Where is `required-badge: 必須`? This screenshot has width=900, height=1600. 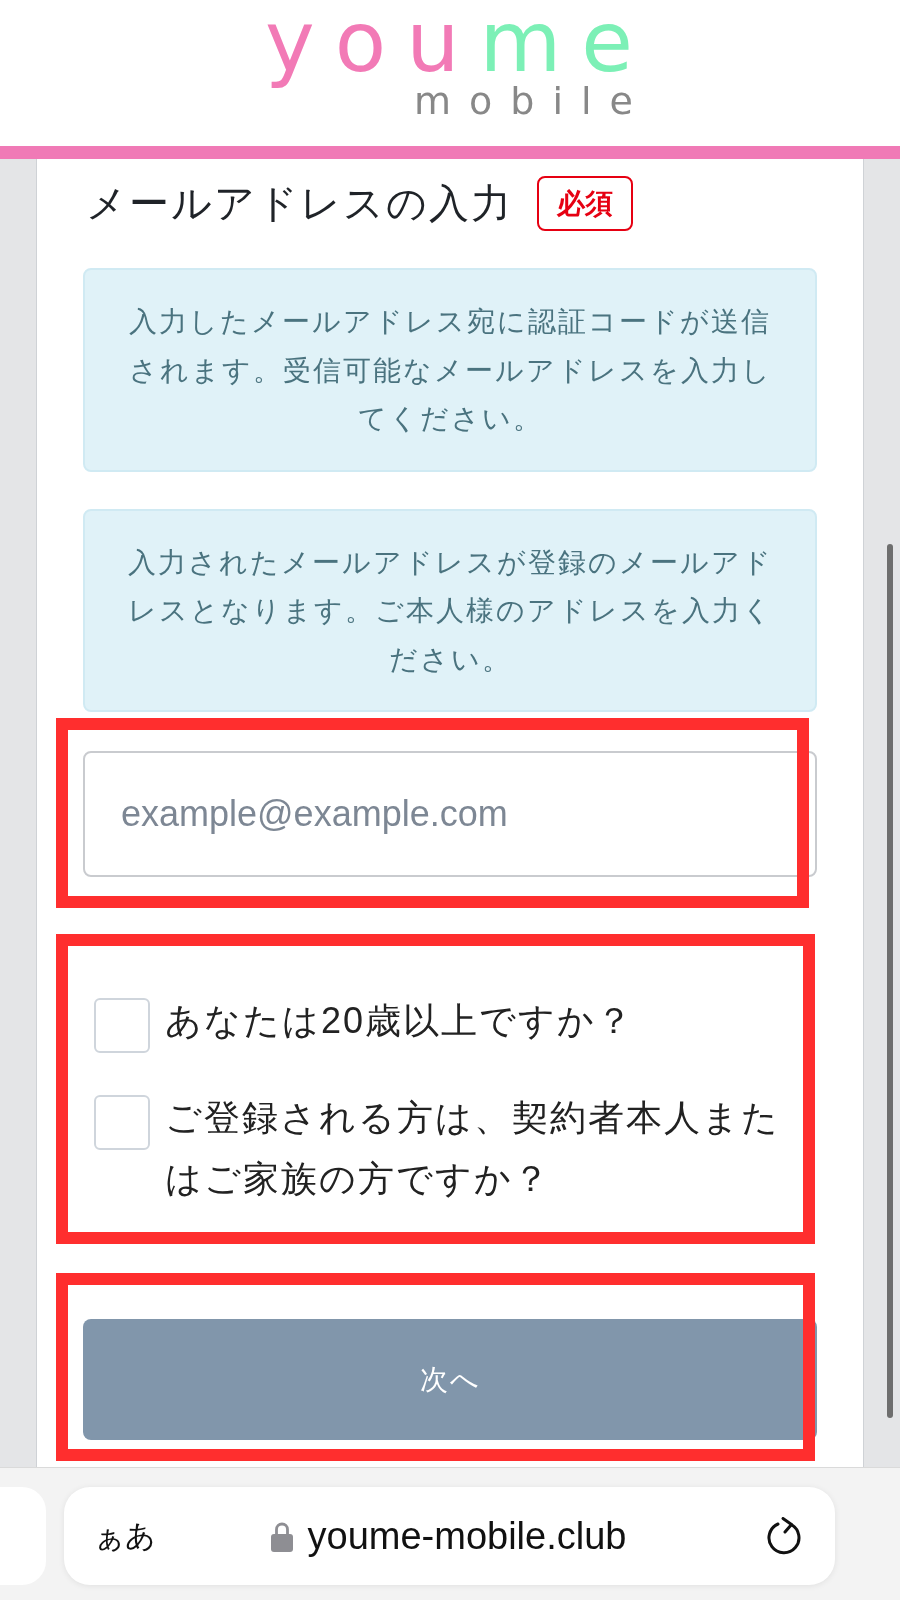 required-badge: 必須 is located at coordinates (585, 203).